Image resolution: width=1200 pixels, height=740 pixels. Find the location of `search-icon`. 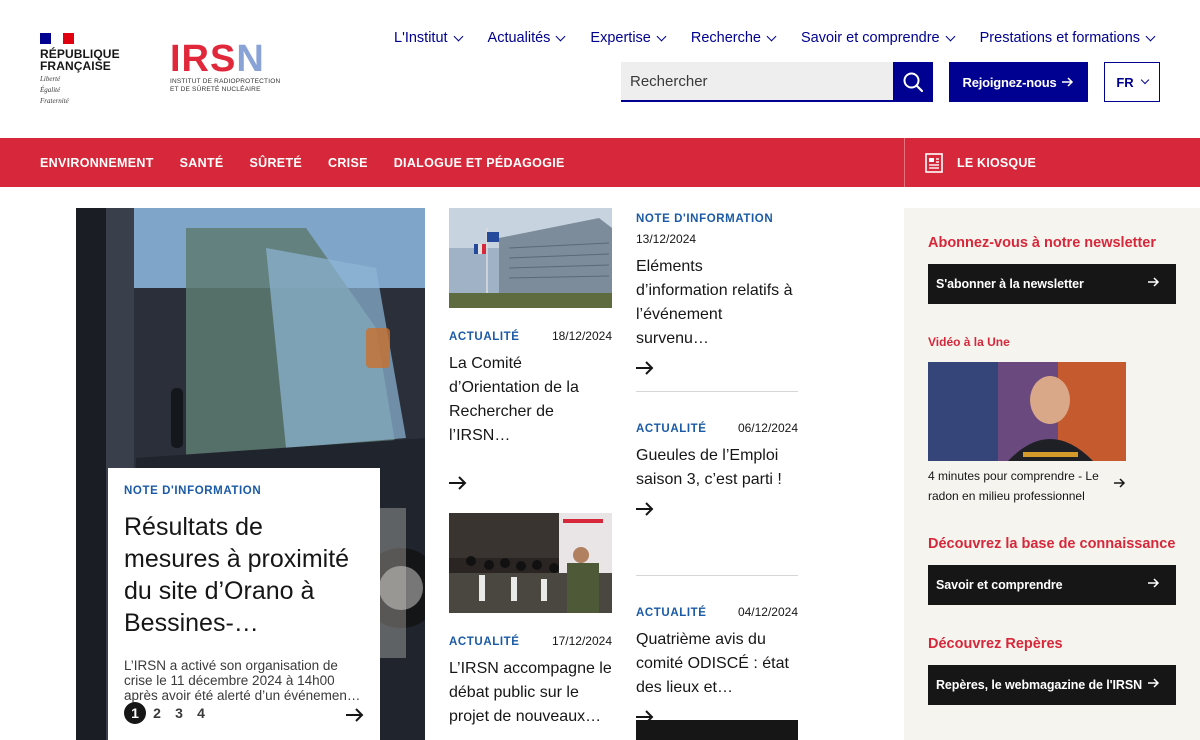

search-icon is located at coordinates (913, 82).